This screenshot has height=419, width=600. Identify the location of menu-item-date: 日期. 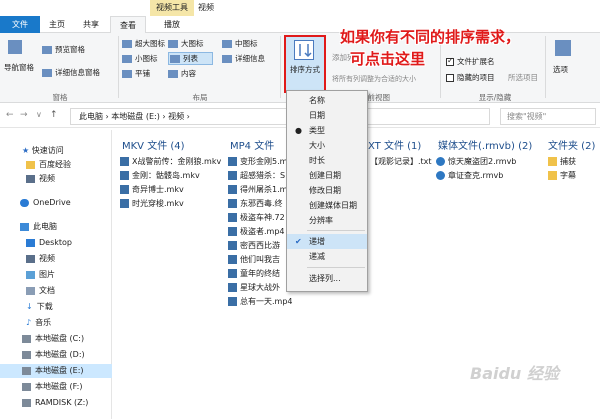
(327, 115).